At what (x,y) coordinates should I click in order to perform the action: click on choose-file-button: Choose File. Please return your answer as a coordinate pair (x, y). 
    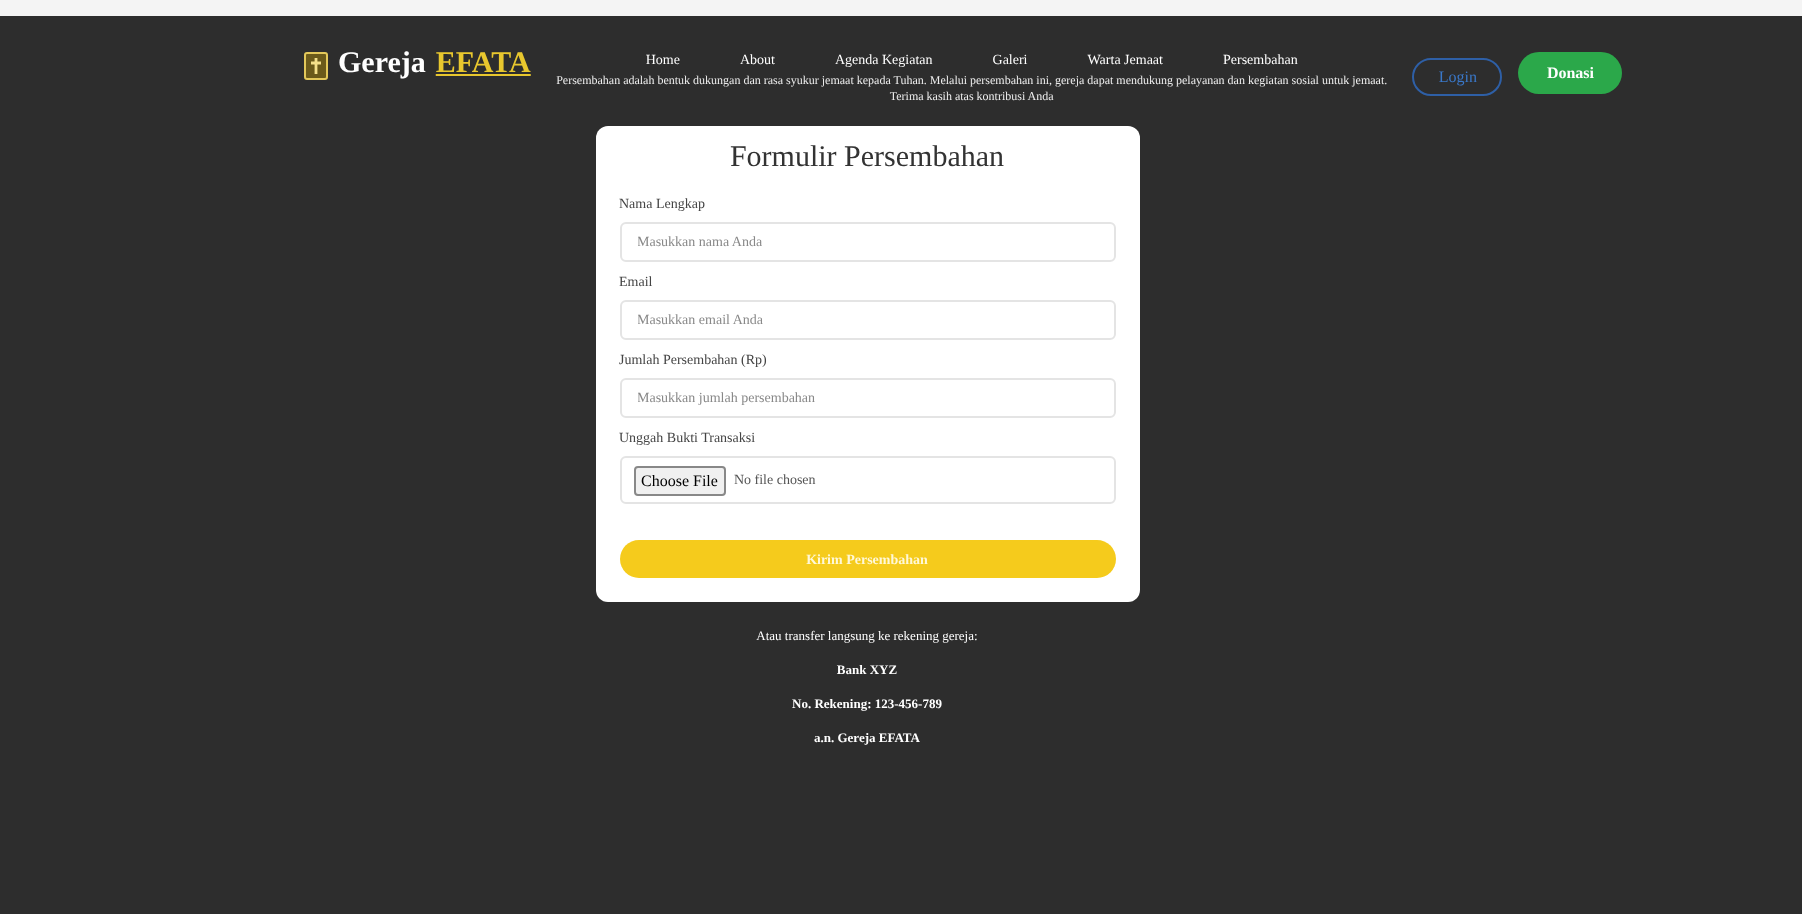
    Looking at the image, I should click on (679, 480).